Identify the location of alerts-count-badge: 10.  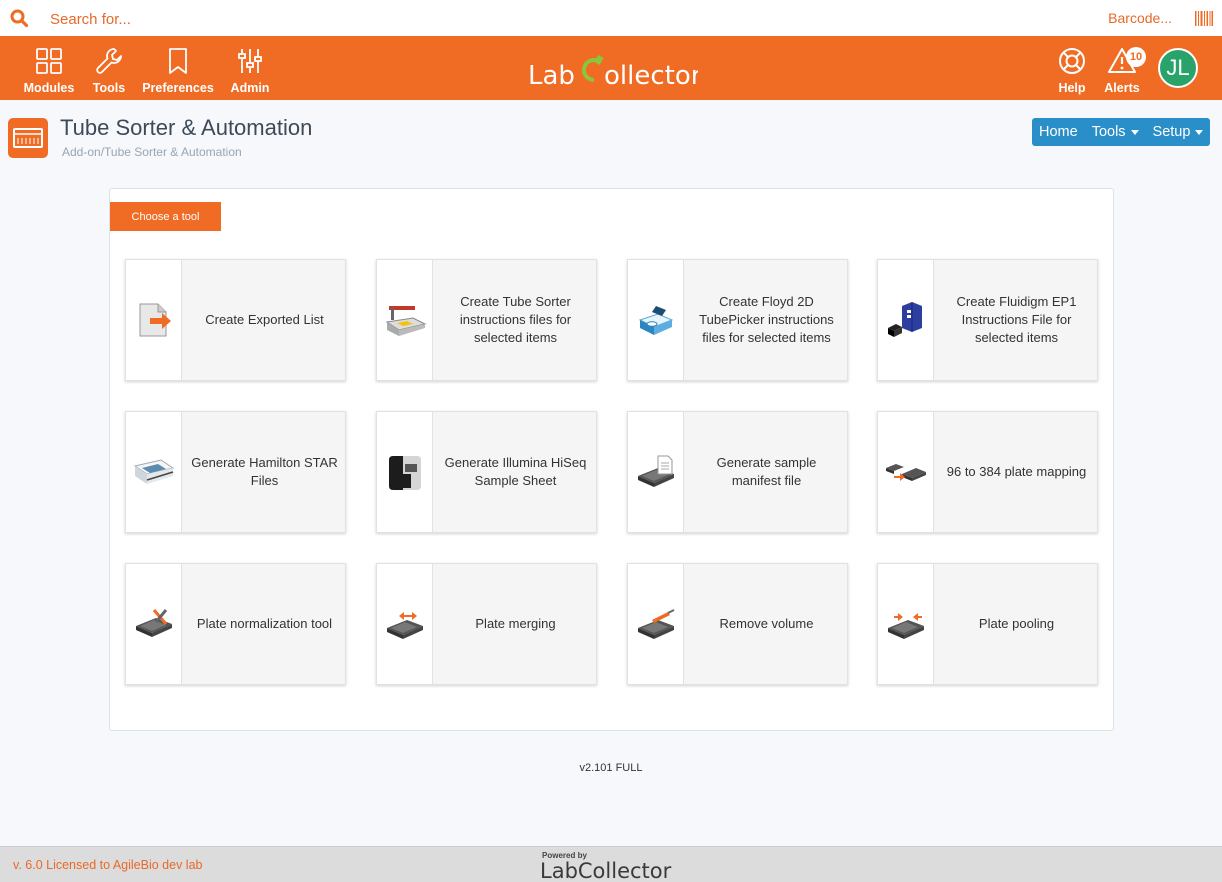
(1136, 57).